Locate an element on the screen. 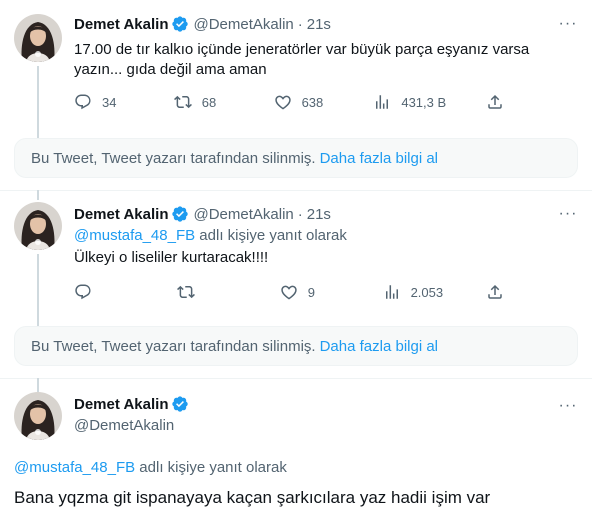  reply-button: 34 is located at coordinates (104, 102).